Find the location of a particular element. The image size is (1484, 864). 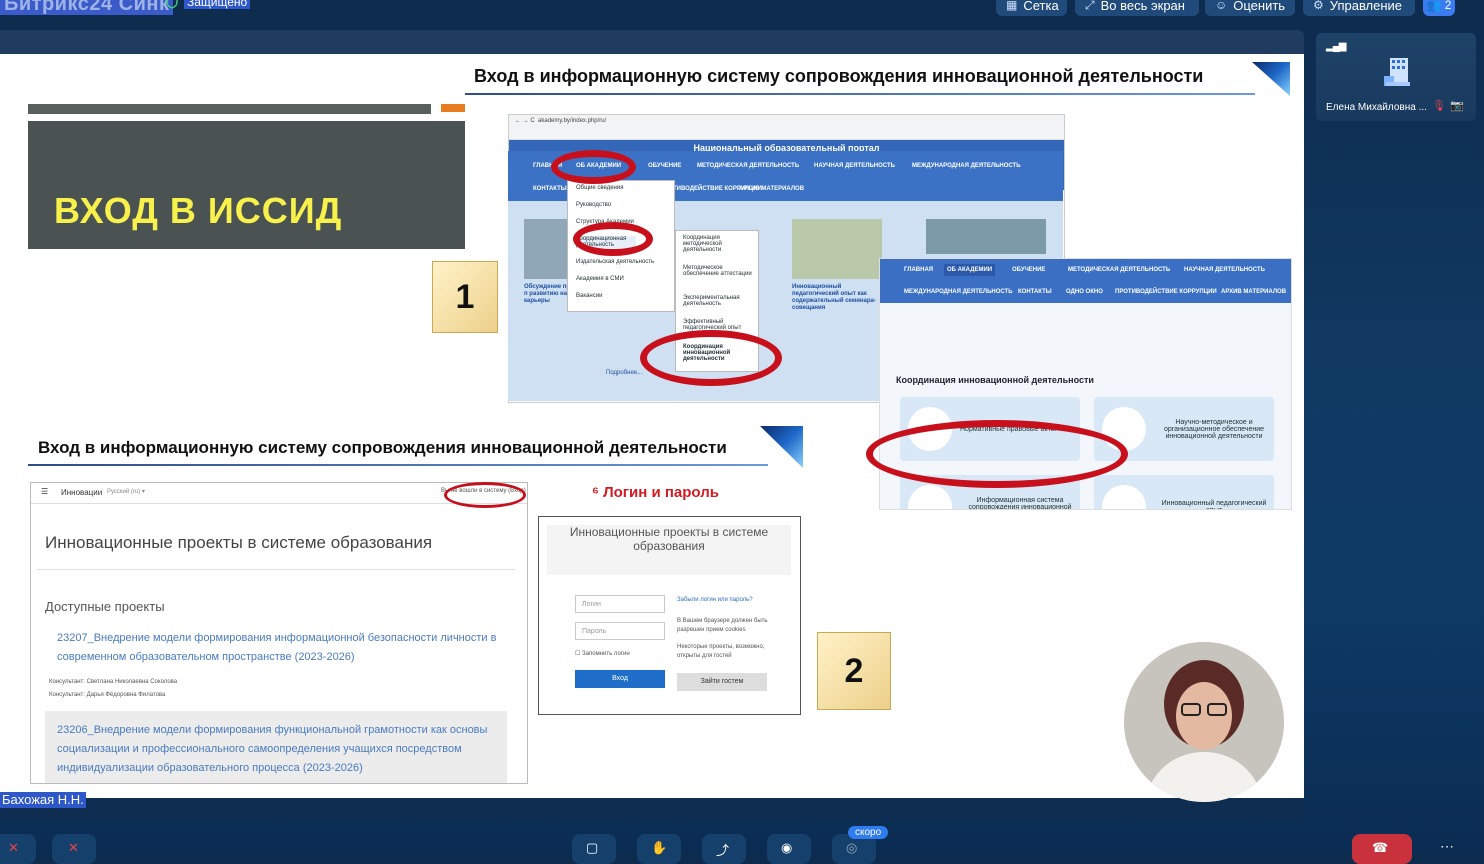

step-2-badge: 2 is located at coordinates (854, 671).